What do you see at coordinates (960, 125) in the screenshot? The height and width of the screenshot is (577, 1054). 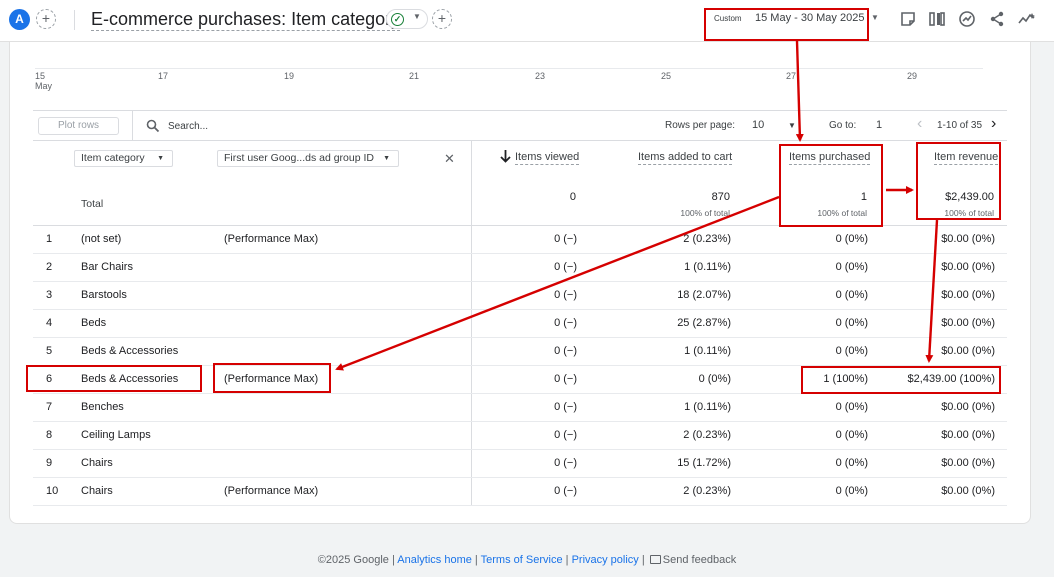 I see `page-range: 1-10 of 35` at bounding box center [960, 125].